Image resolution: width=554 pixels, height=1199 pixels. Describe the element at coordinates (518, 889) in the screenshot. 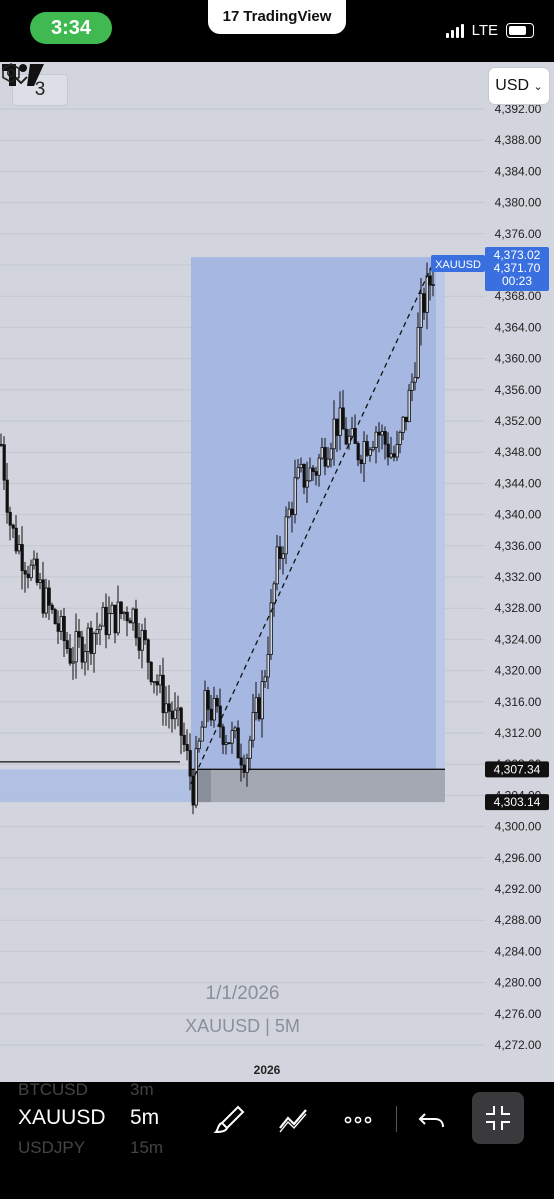

I see `price-scale-label: 4,292.00` at that location.